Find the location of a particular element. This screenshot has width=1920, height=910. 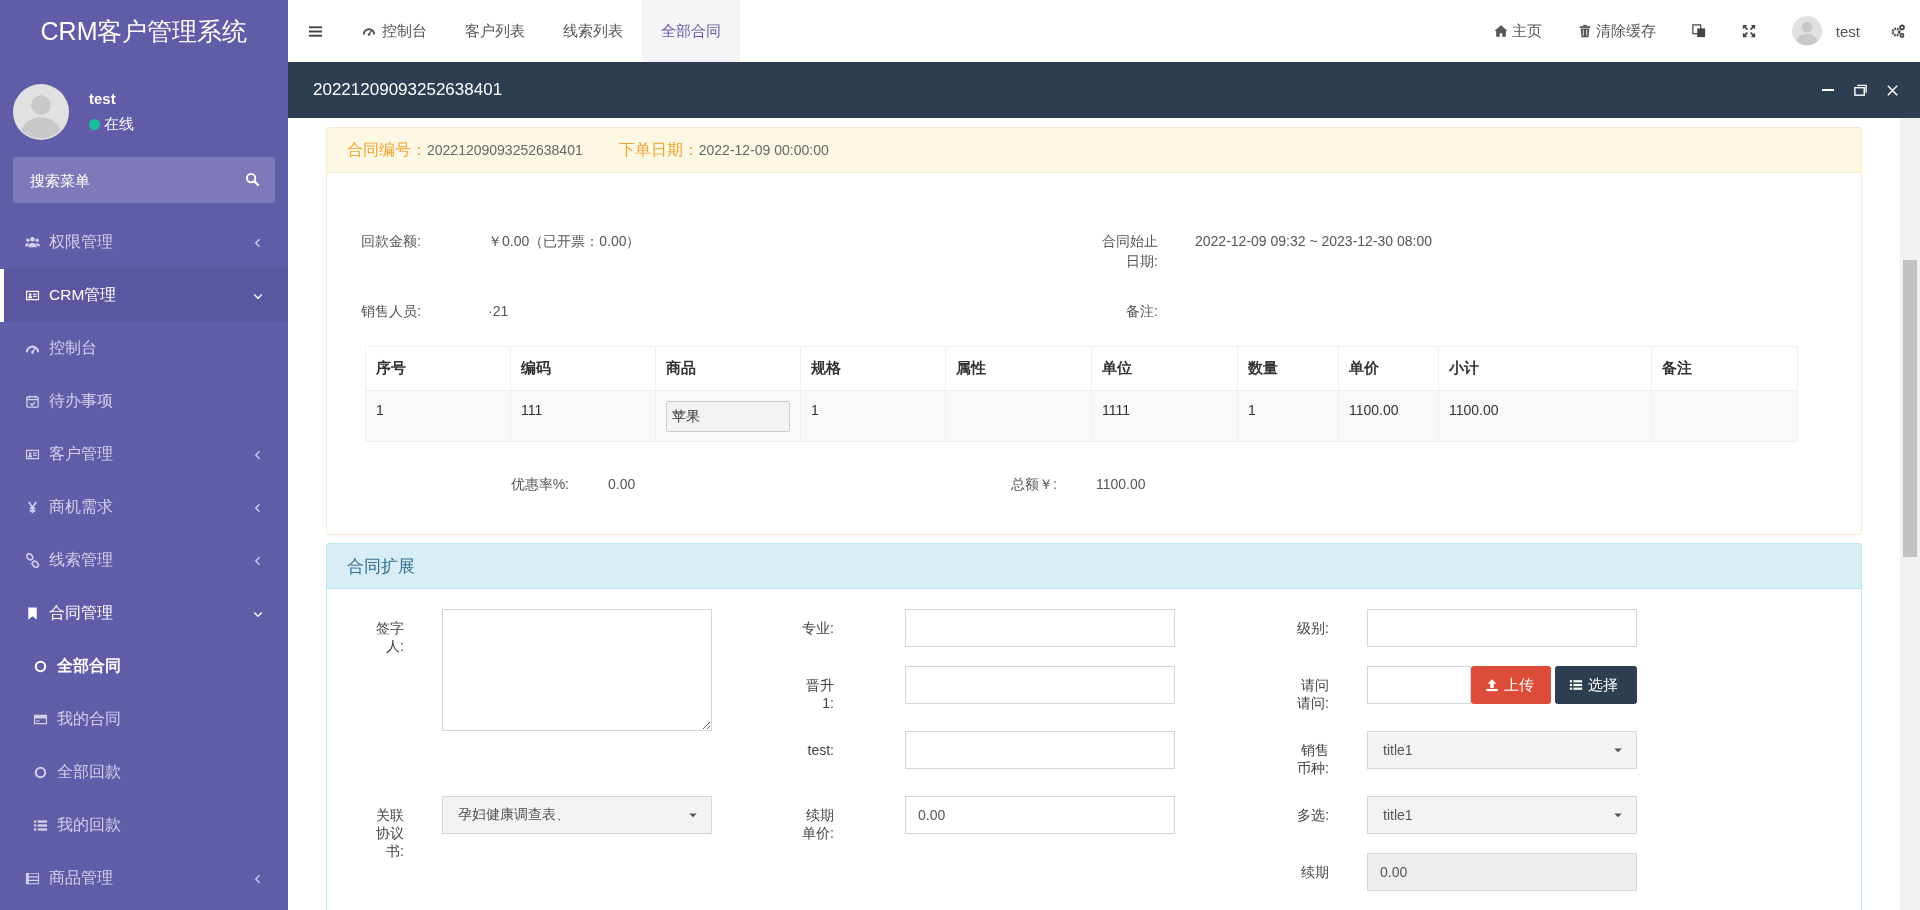

trash-icon is located at coordinates (1584, 31).